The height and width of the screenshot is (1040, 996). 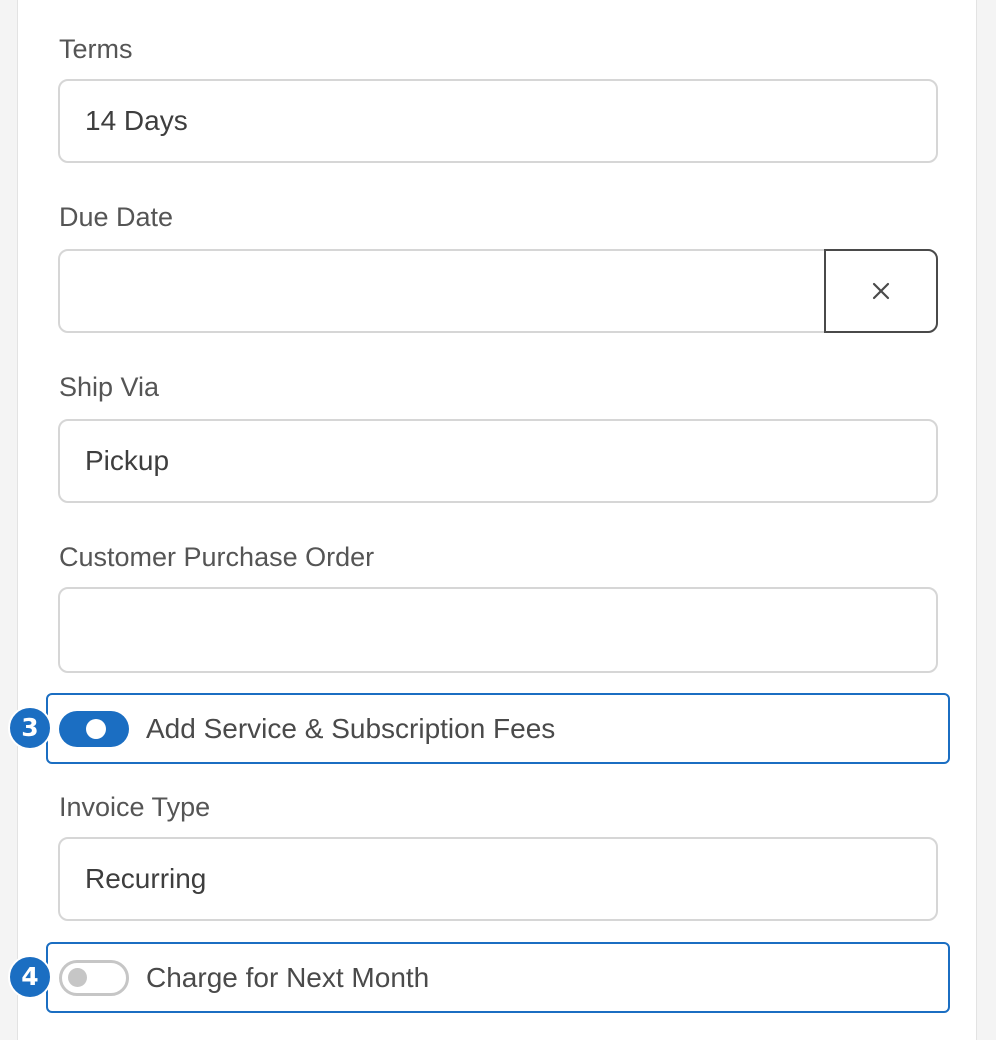 I want to click on terms-label: Terms, so click(x=96, y=49).